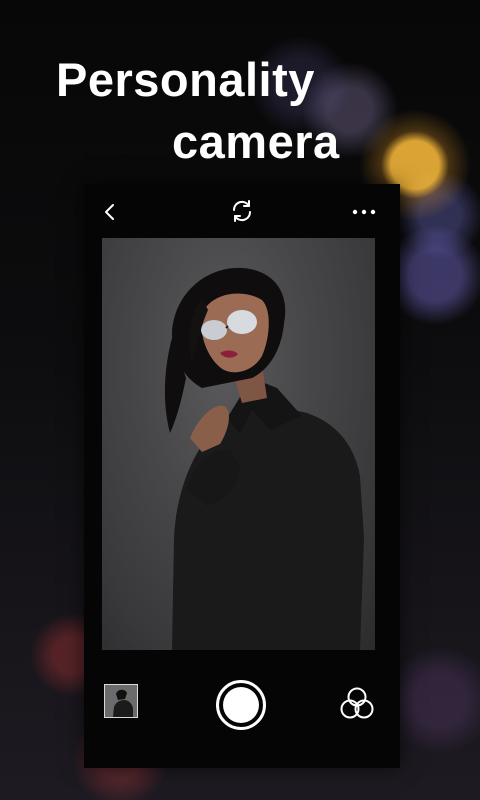  I want to click on gallery-preview-image, so click(121, 701).